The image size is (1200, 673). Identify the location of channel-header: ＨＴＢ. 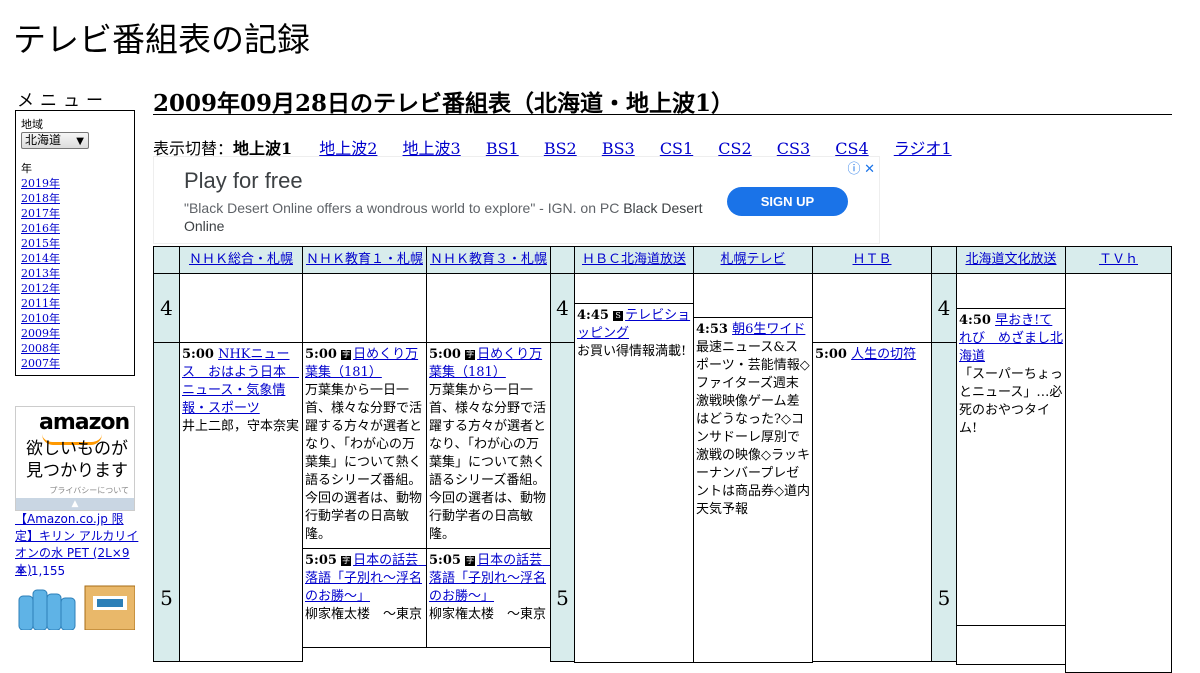
(872, 260).